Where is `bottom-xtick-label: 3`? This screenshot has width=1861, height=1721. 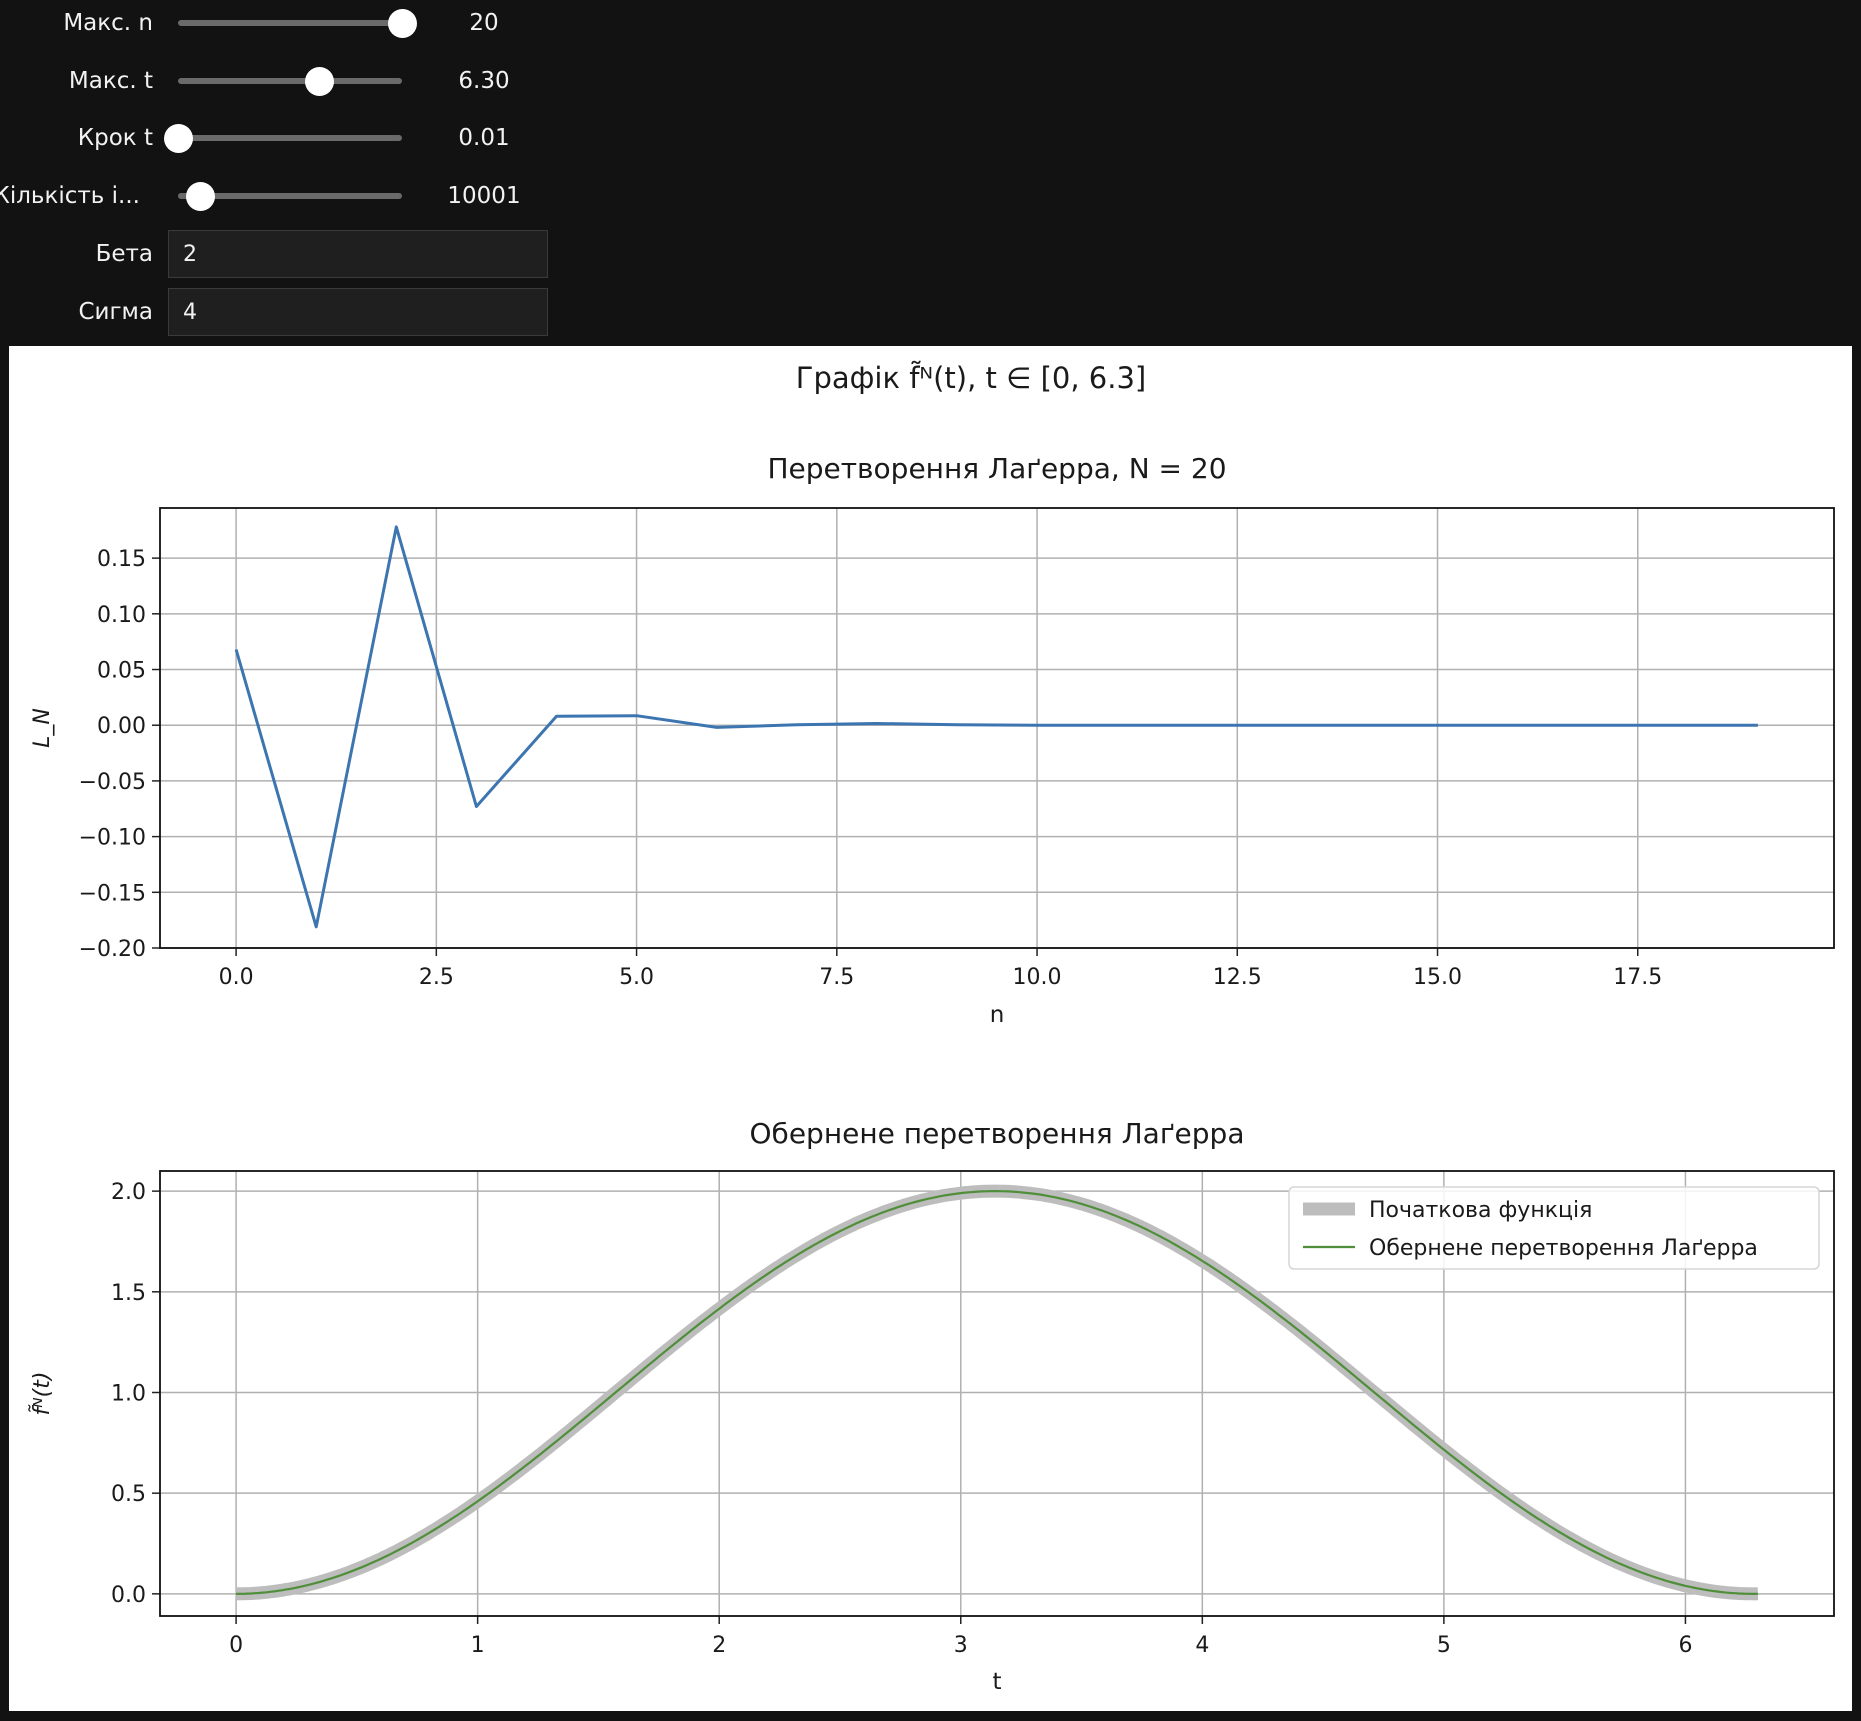
bottom-xtick-label: 3 is located at coordinates (961, 1645).